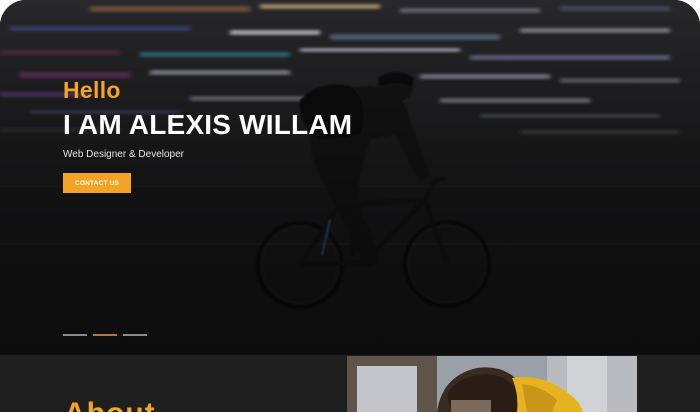 The image size is (700, 412). I want to click on about-section: About, so click(350, 383).